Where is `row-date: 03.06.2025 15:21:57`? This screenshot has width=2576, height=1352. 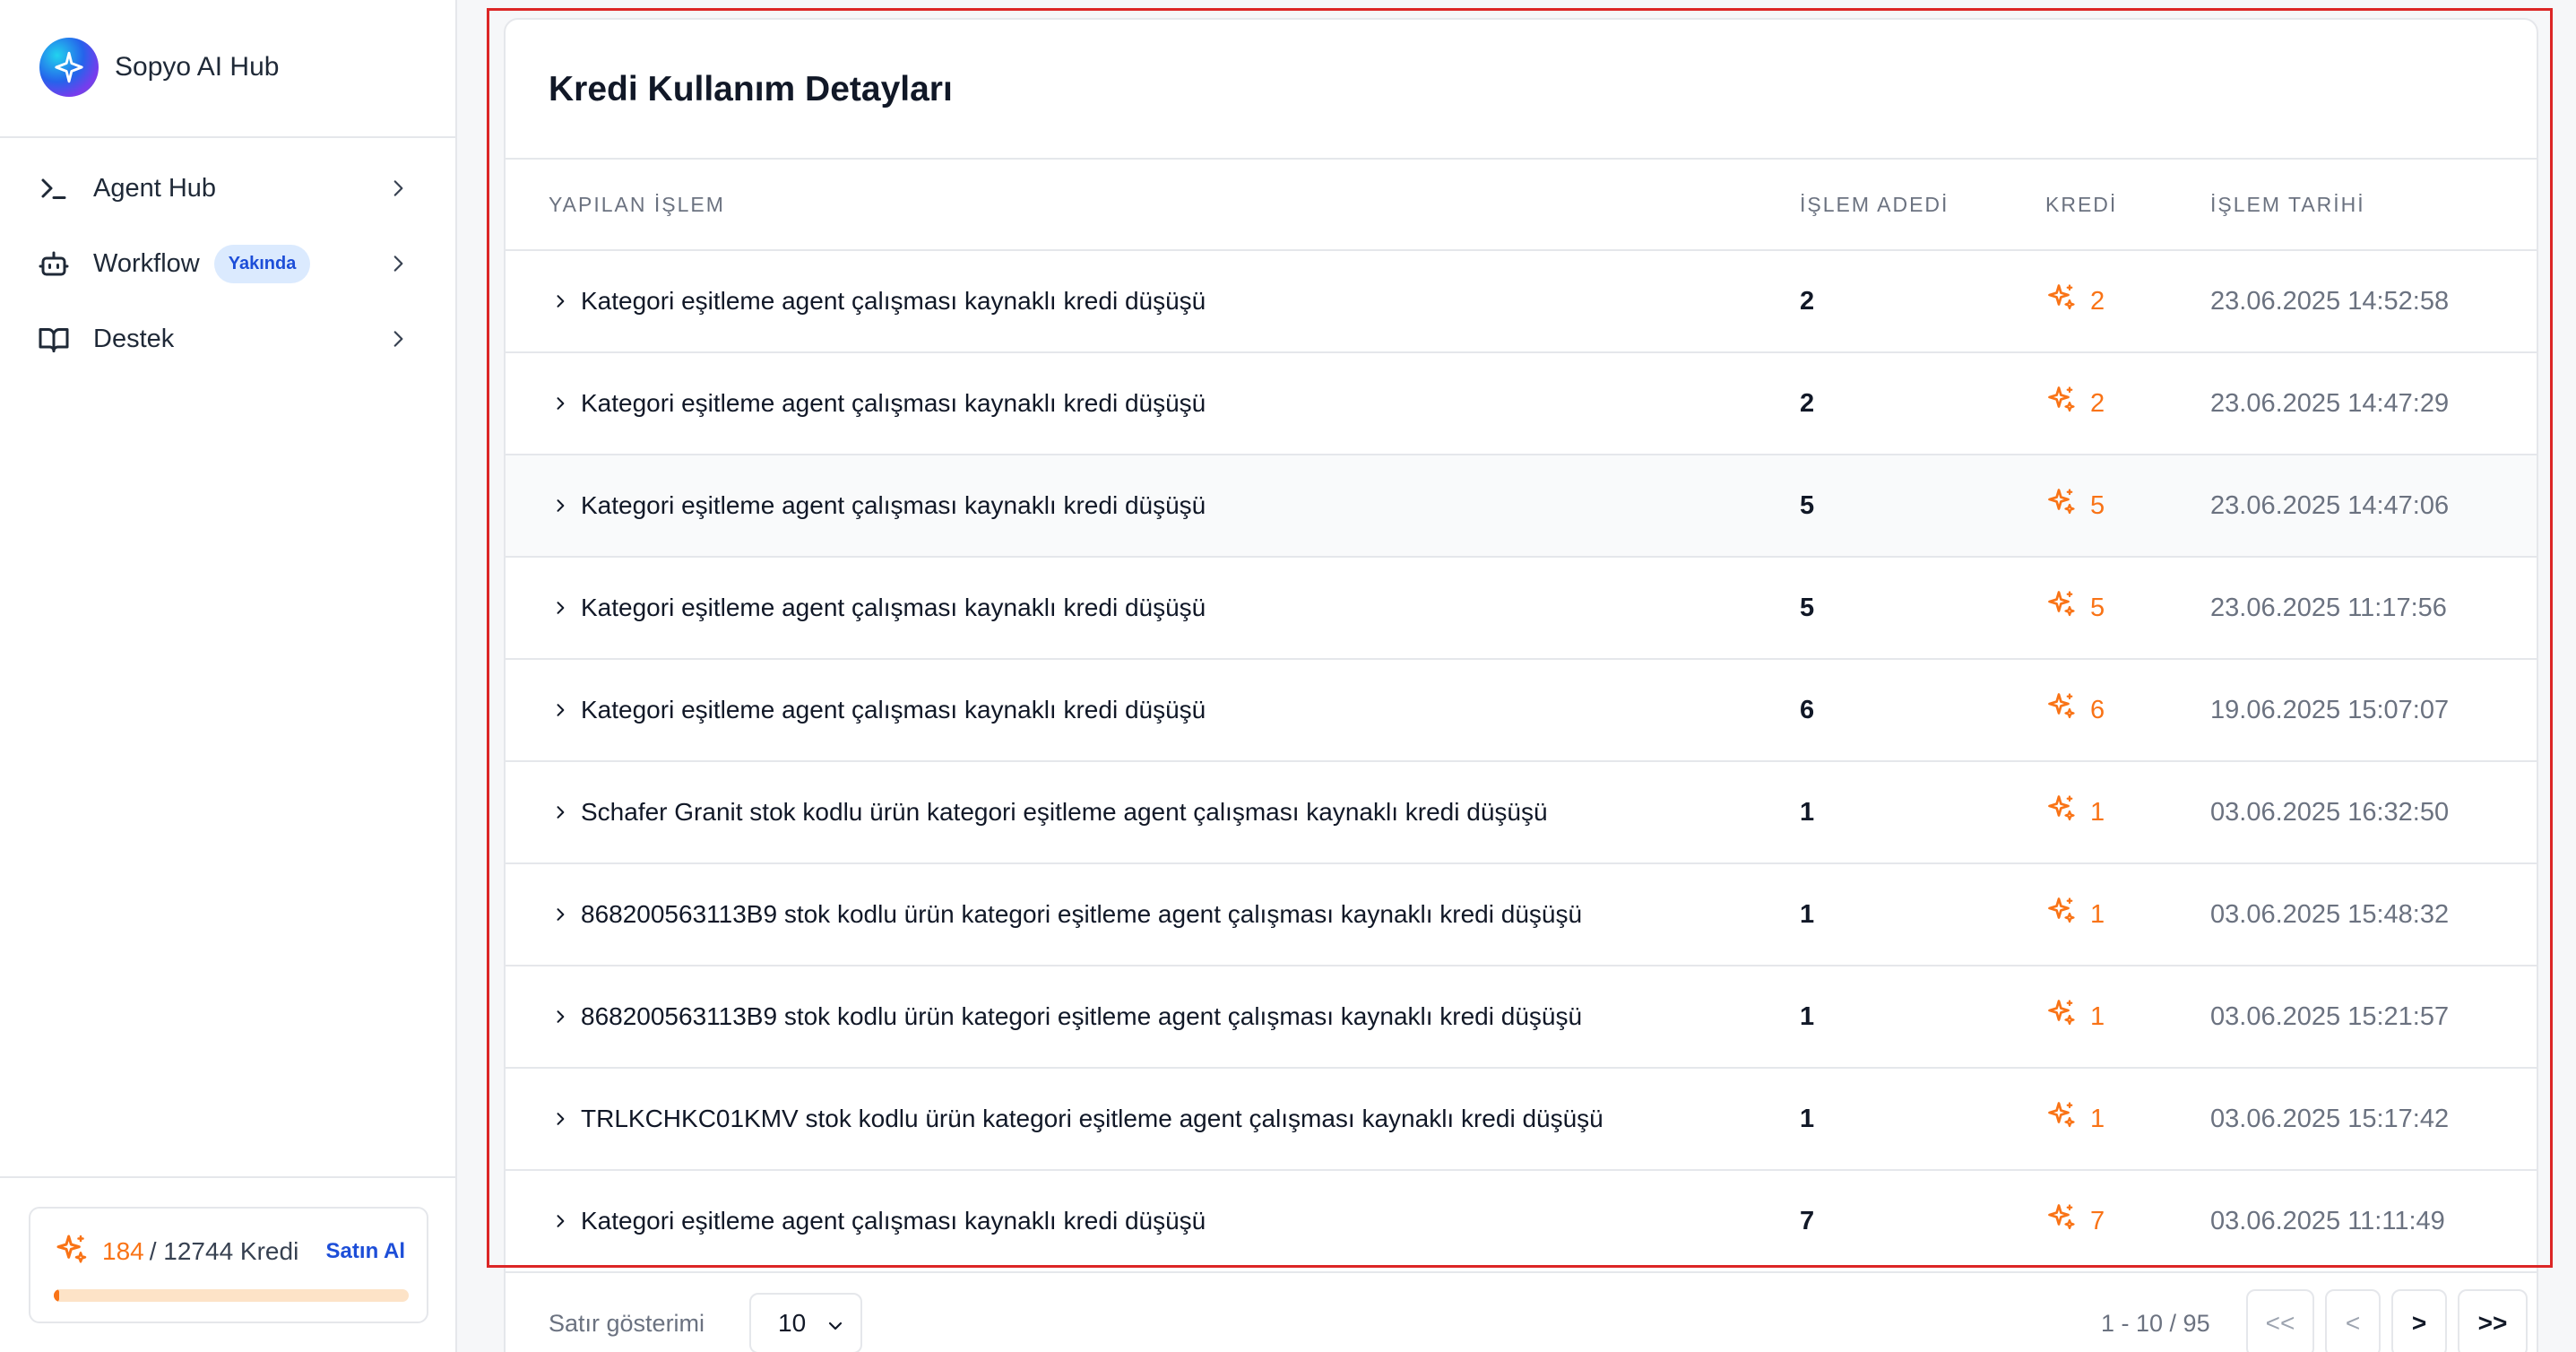 row-date: 03.06.2025 15:21:57 is located at coordinates (2330, 1016).